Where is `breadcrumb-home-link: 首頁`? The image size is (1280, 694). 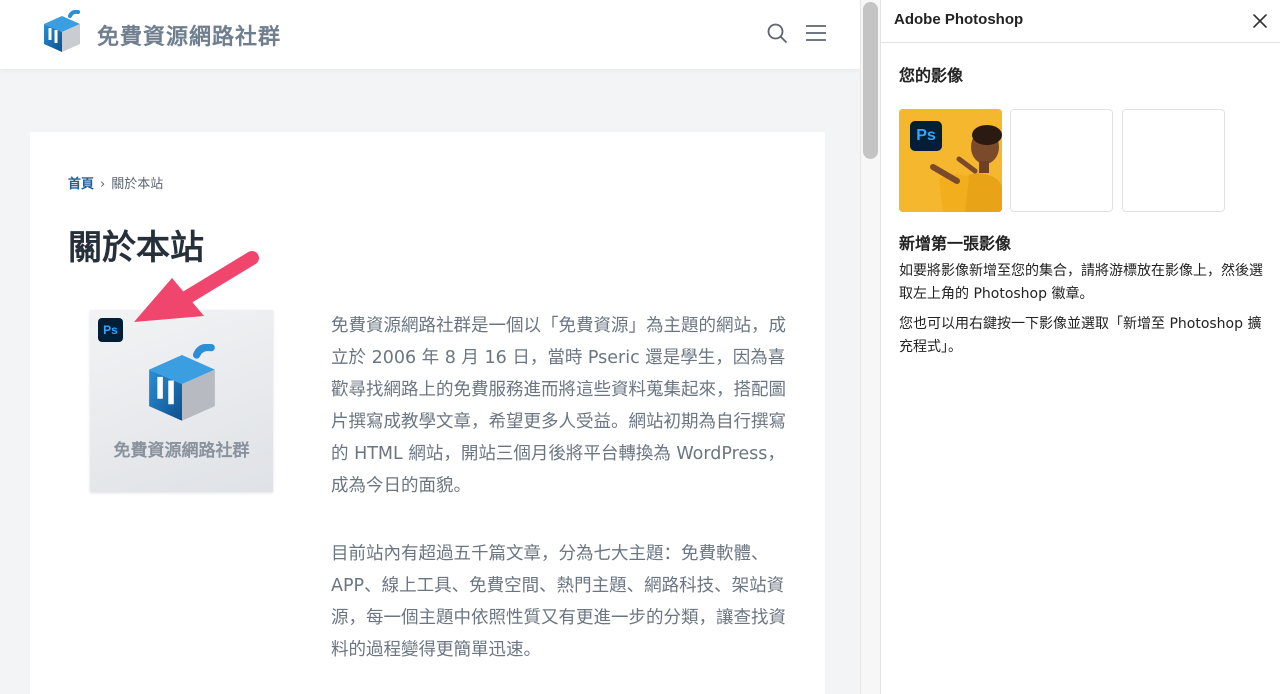 breadcrumb-home-link: 首頁 is located at coordinates (81, 184).